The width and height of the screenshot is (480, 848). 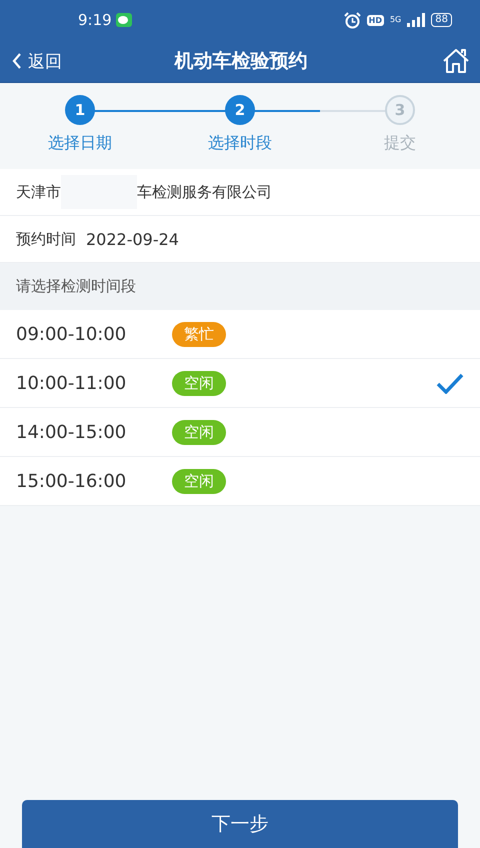 What do you see at coordinates (416, 20) in the screenshot?
I see `signal-icon` at bounding box center [416, 20].